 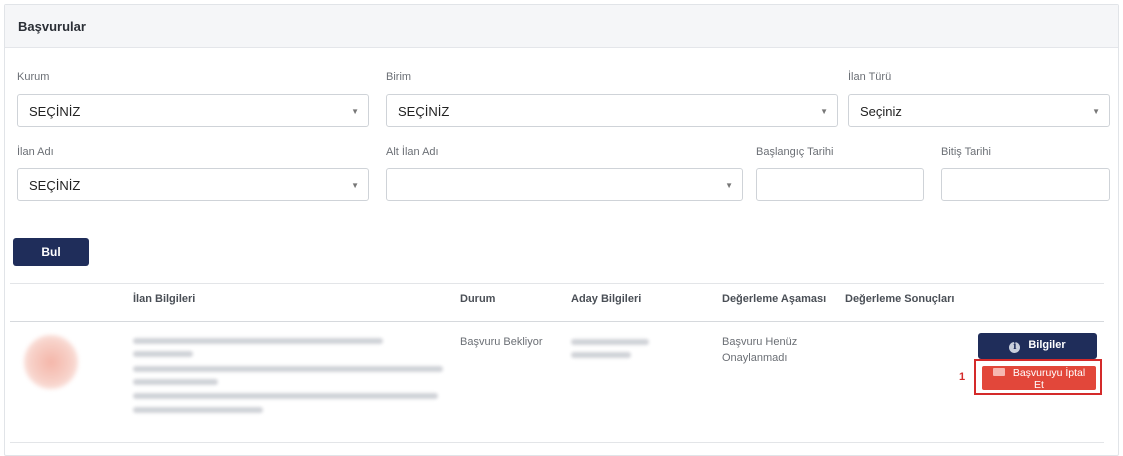 I want to click on header-degerleme-sonuclari: Değerleme Sonuçları, so click(x=900, y=299).